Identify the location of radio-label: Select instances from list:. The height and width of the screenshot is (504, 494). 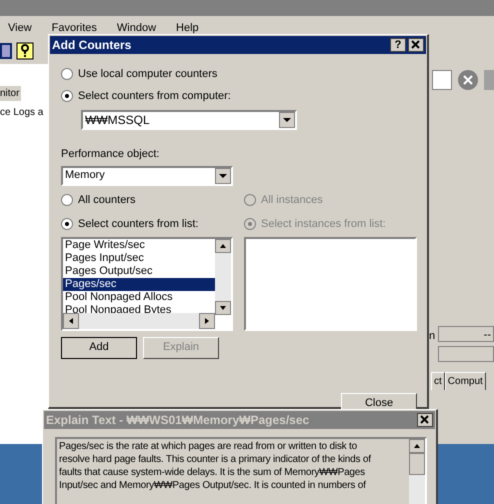
(323, 224).